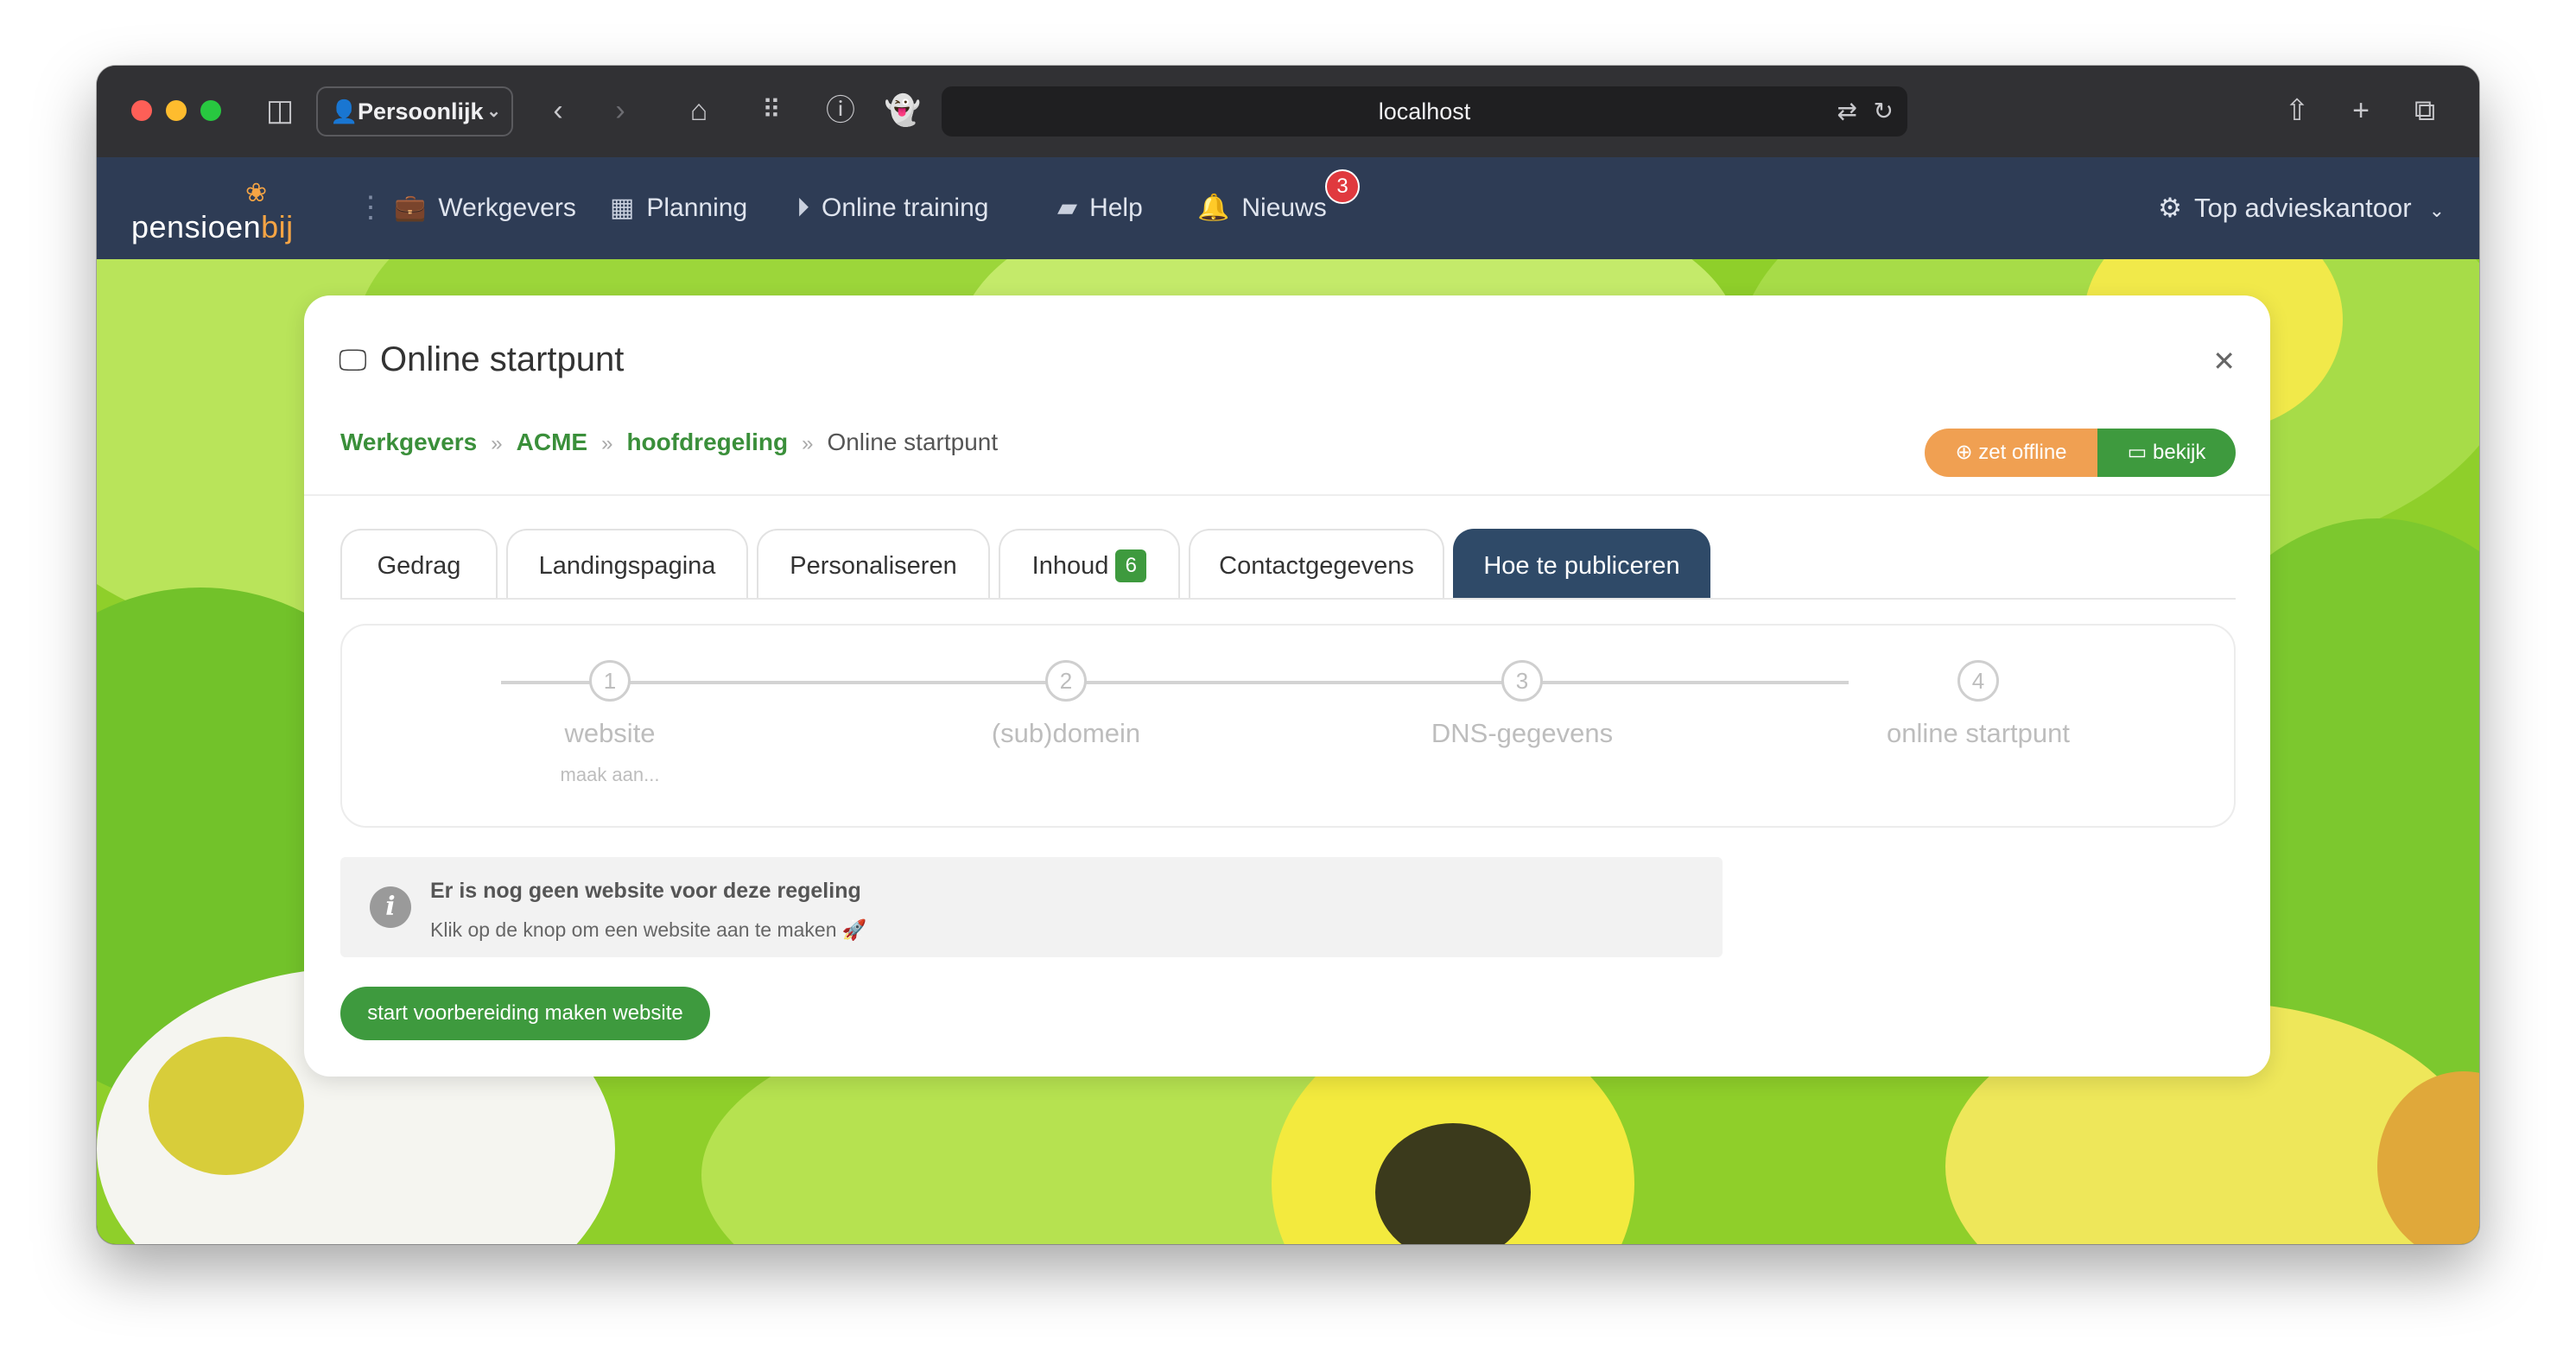  What do you see at coordinates (1847, 111) in the screenshot?
I see `translate-icon: ⇄` at bounding box center [1847, 111].